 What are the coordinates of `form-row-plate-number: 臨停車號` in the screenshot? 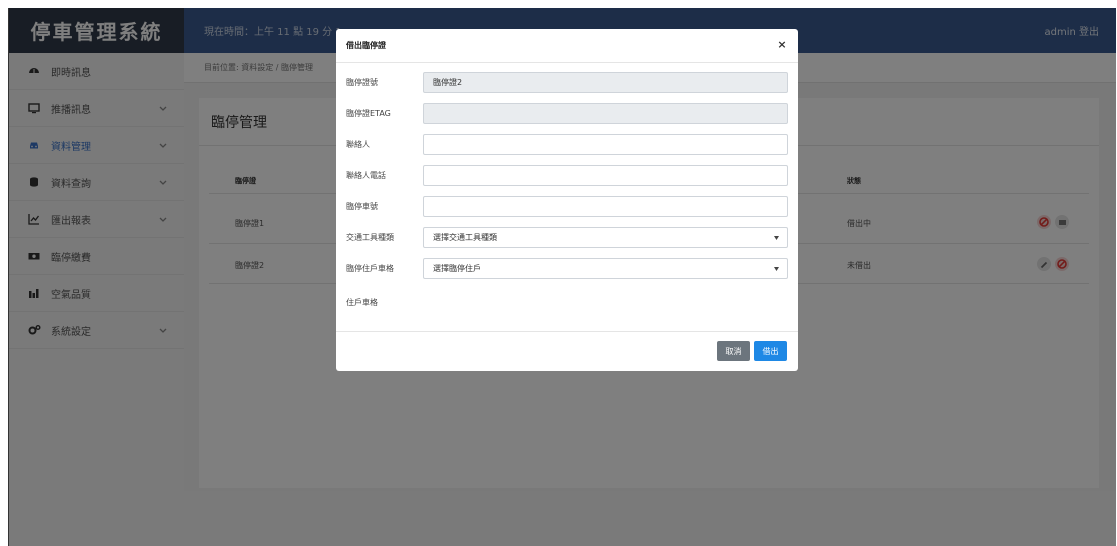 It's located at (567, 206).